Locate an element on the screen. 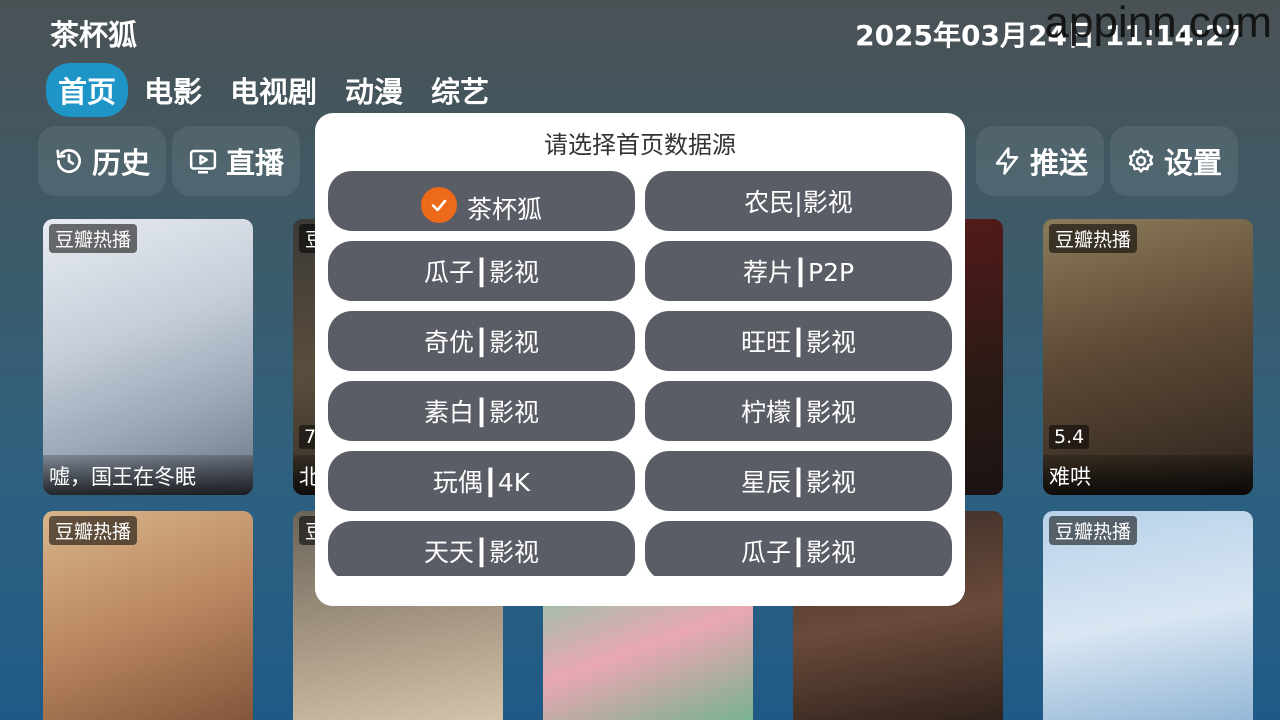 This screenshot has height=720, width=1280. source-option-label: 素白┃影视 is located at coordinates (481, 412).